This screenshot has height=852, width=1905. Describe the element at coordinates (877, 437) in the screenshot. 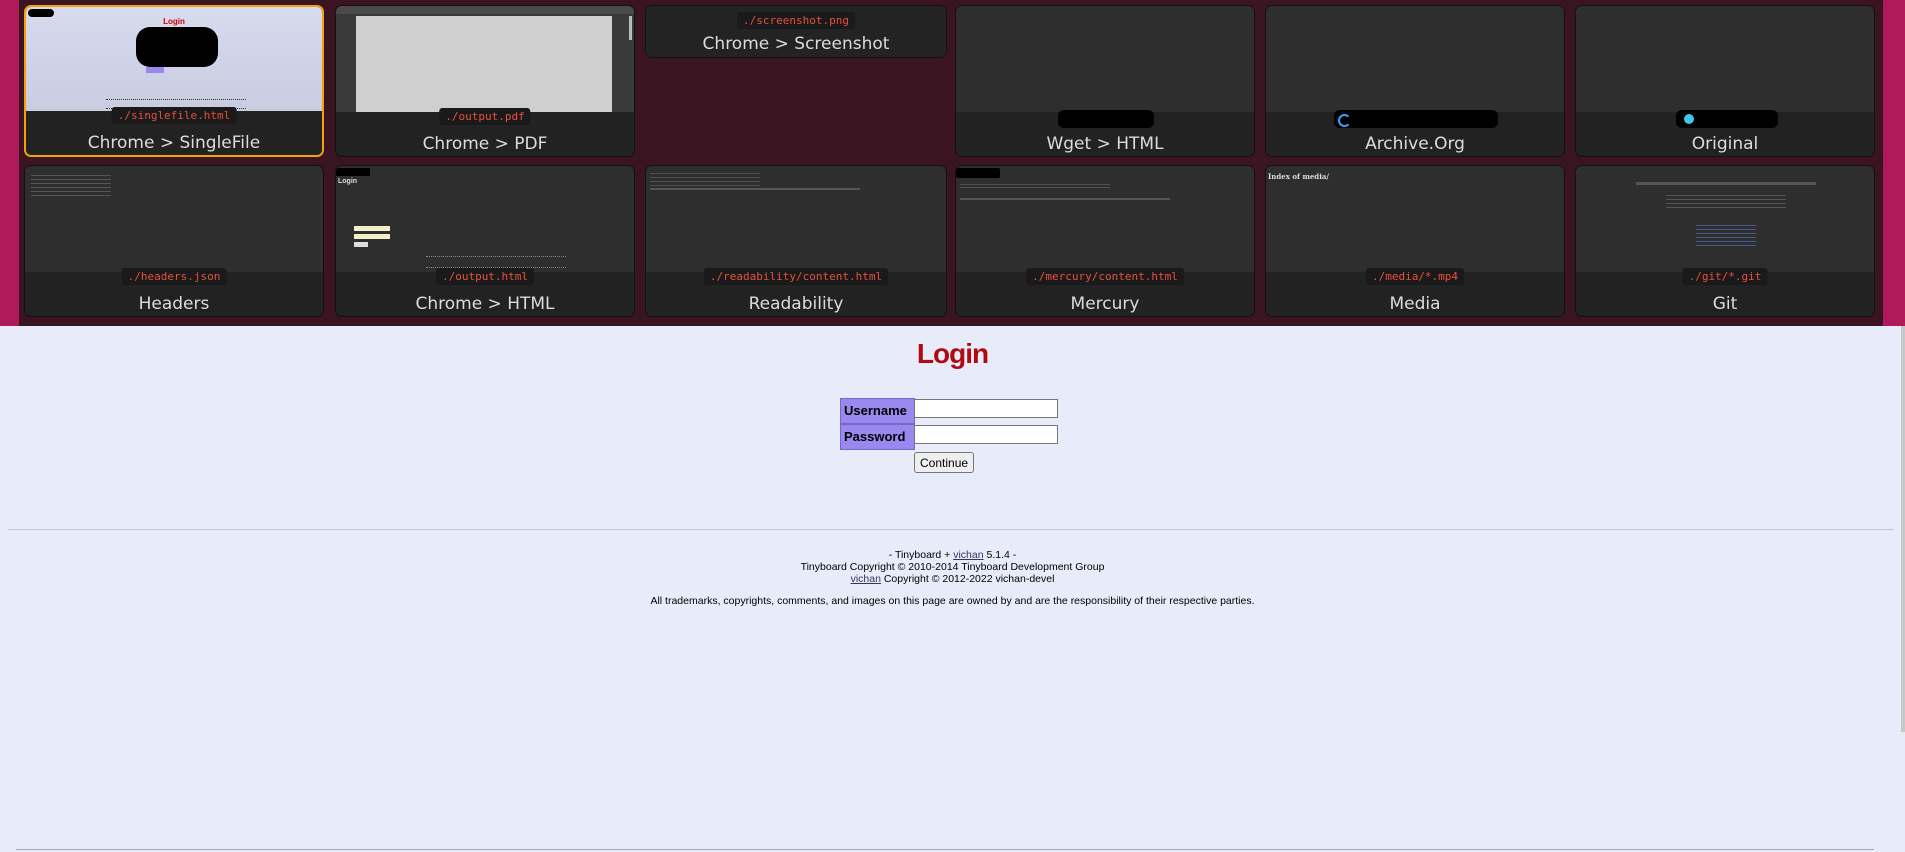

I see `password-label: Password` at that location.